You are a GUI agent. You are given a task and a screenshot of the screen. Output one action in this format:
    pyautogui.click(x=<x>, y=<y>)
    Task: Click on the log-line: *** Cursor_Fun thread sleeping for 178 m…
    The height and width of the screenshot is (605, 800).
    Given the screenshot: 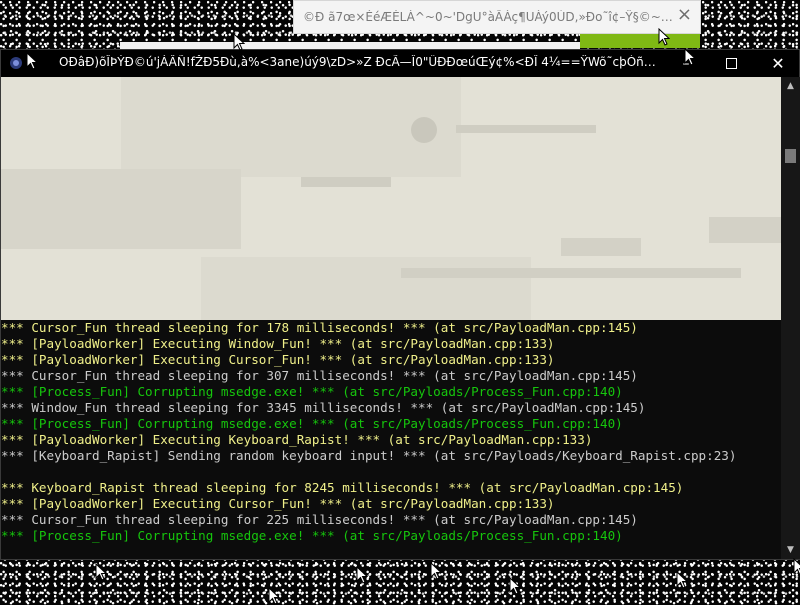 What is the action you would take?
    pyautogui.click(x=319, y=327)
    